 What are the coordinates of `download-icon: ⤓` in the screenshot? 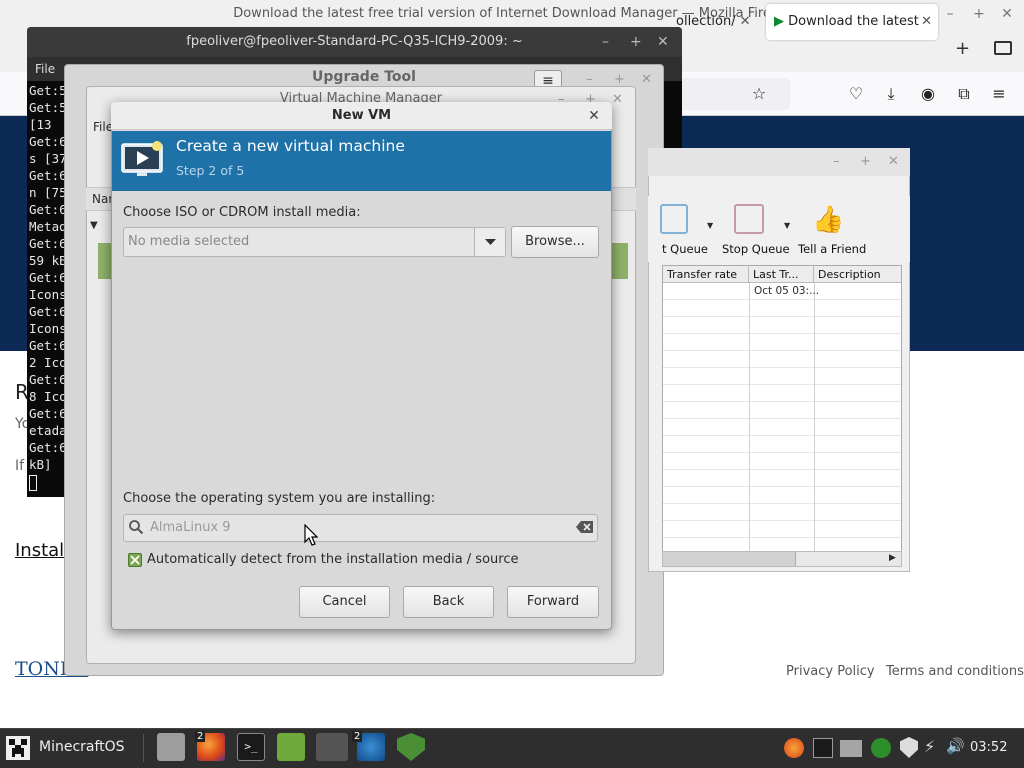 It's located at (891, 94).